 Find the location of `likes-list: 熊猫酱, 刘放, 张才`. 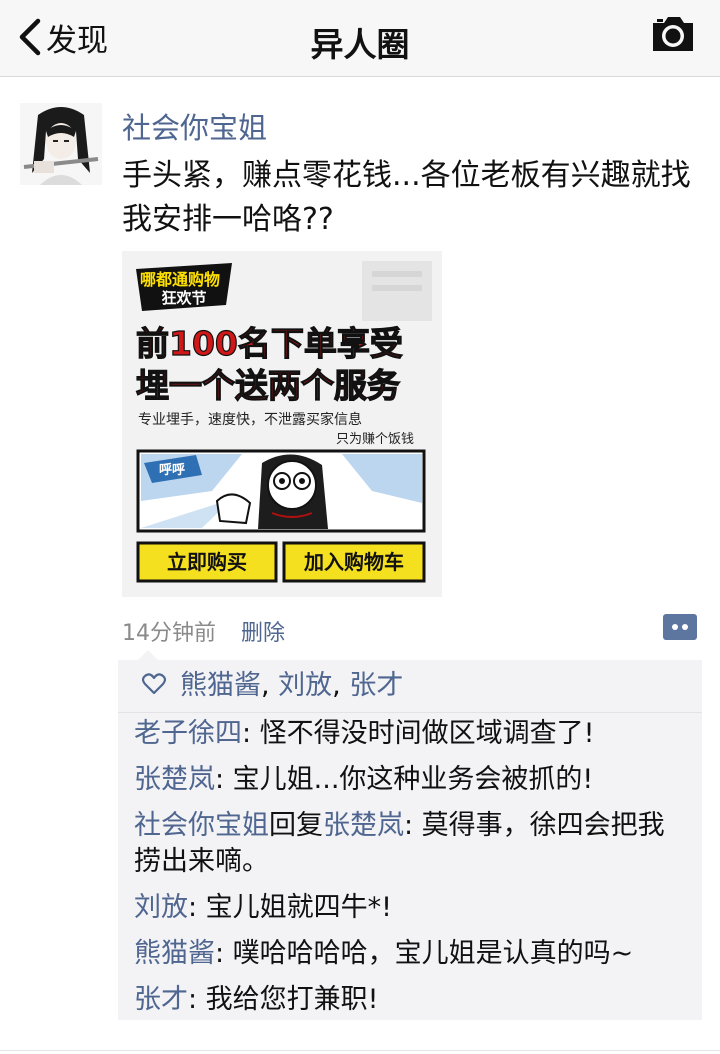

likes-list: 熊猫酱, 刘放, 张才 is located at coordinates (292, 685).